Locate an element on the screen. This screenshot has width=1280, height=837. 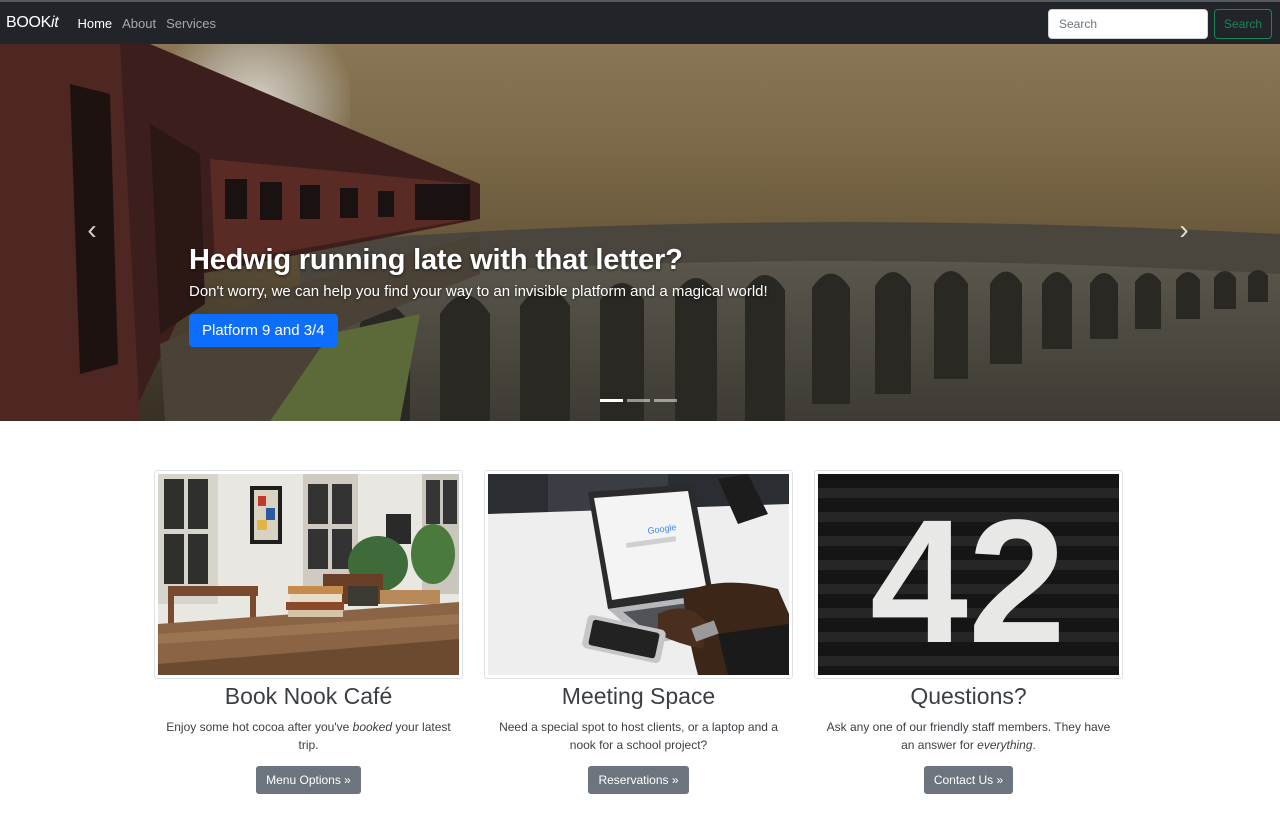
carousel-indicators is located at coordinates (638, 400).